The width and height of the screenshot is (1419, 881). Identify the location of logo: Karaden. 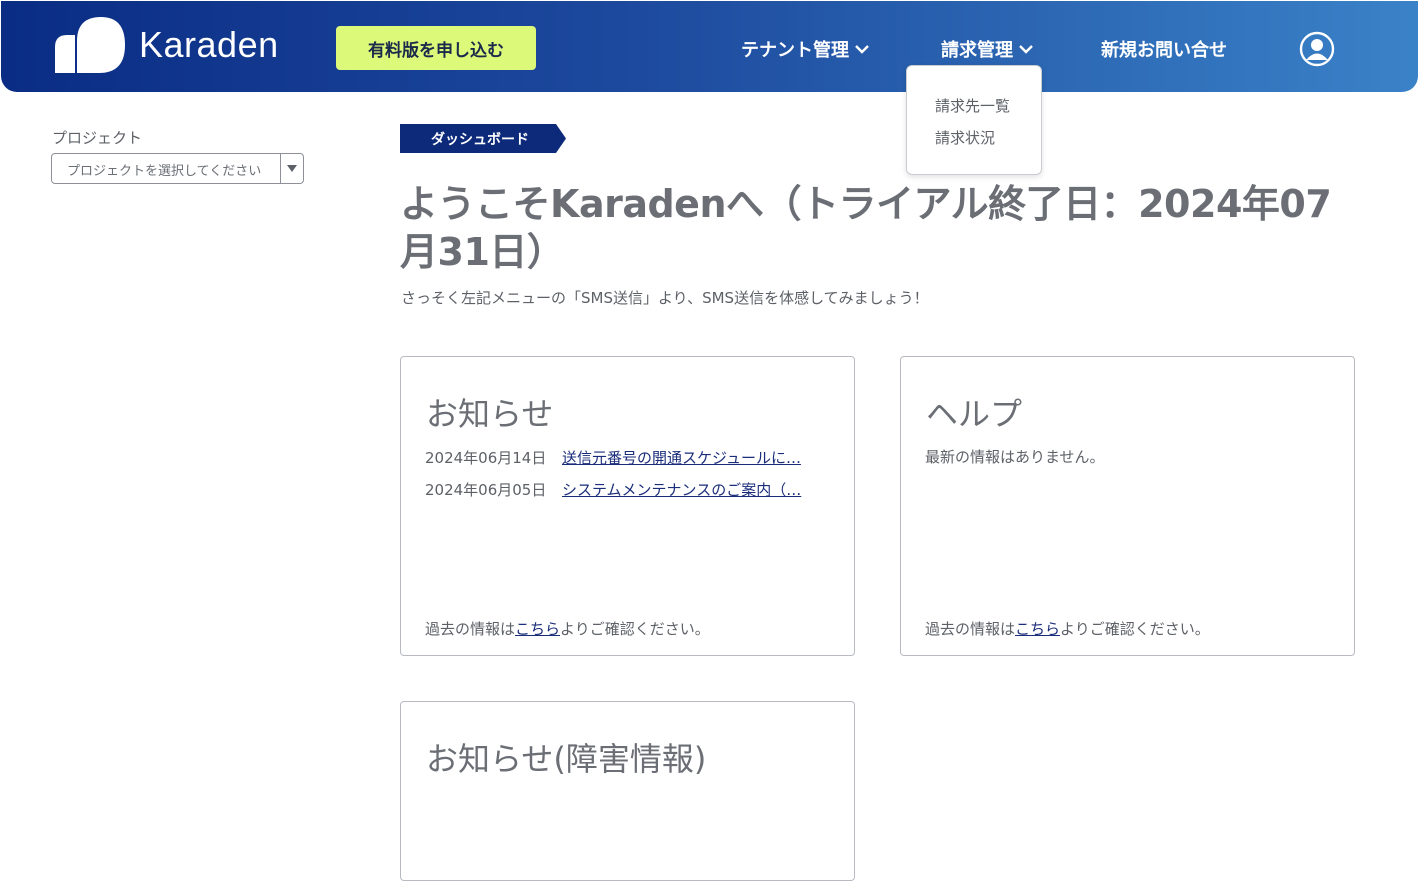
(167, 45).